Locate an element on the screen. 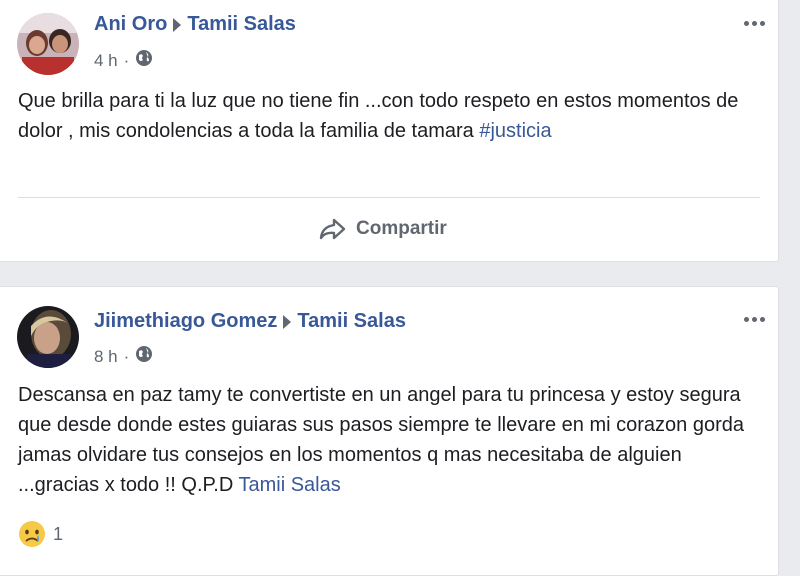  post-meta: 8 h · is located at coordinates (123, 356).